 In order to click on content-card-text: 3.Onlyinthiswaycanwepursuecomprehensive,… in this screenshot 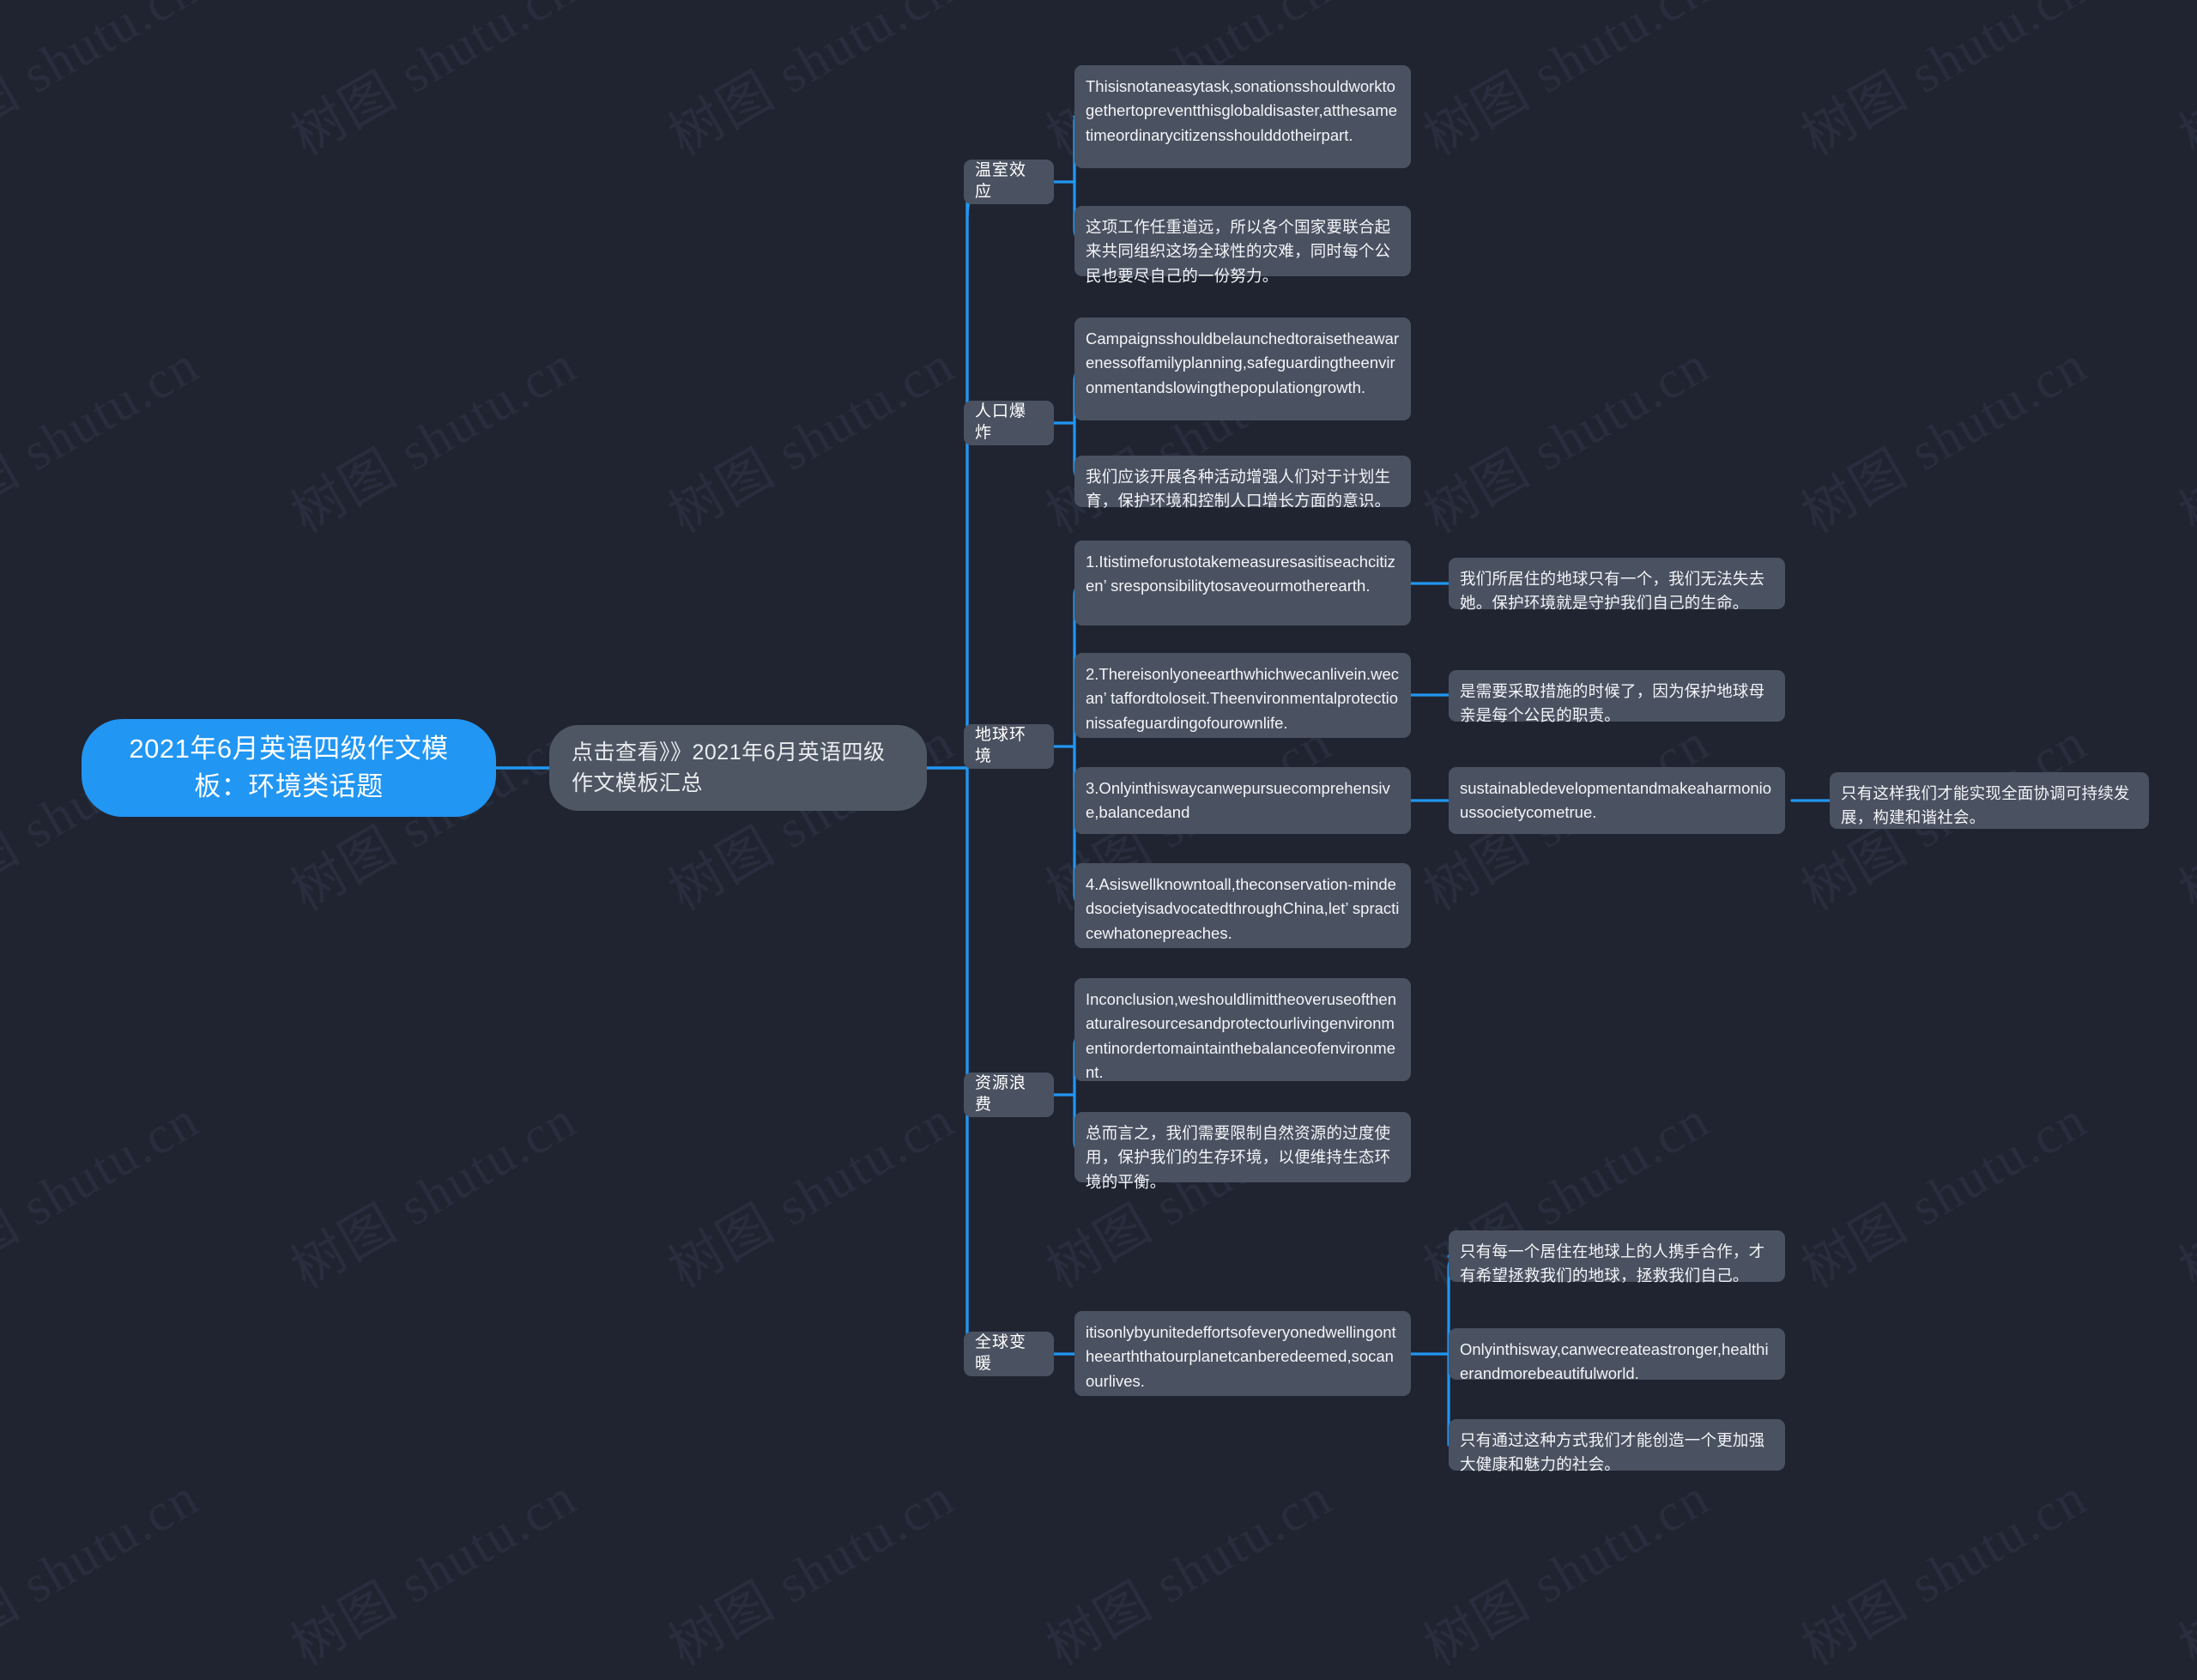, I will do `click(1238, 801)`.